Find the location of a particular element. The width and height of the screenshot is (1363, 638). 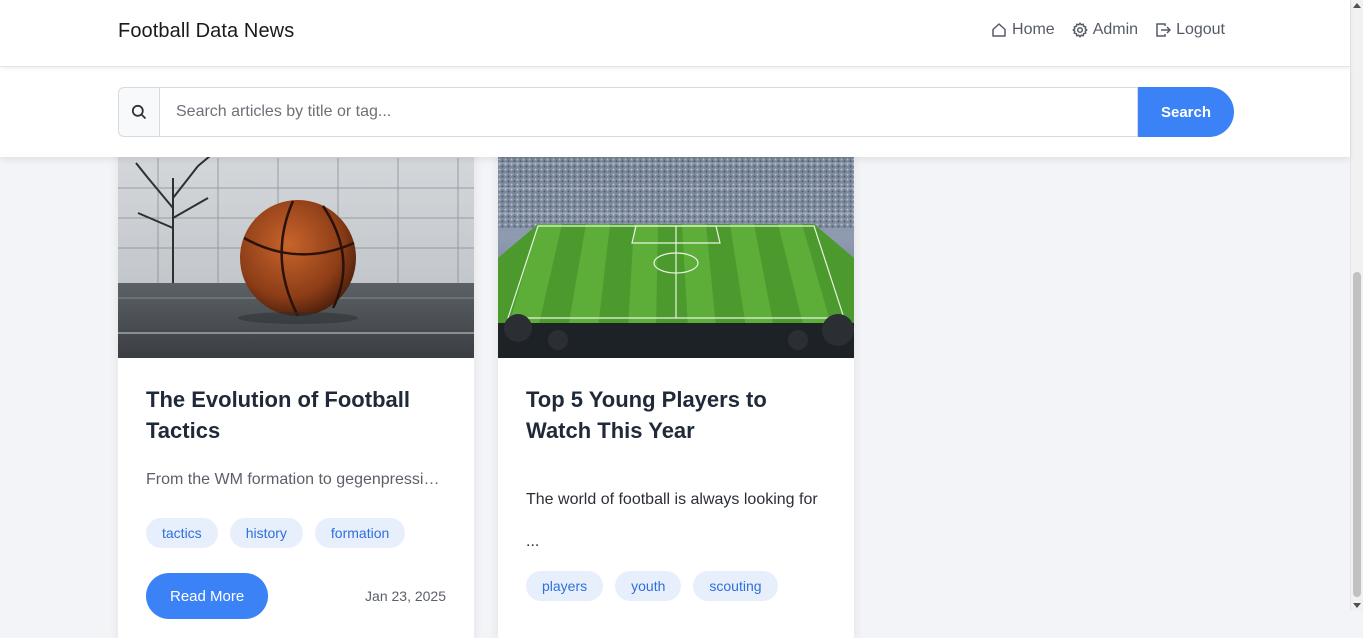

article-footer: Read More Jan 23, 2025 is located at coordinates (296, 596).